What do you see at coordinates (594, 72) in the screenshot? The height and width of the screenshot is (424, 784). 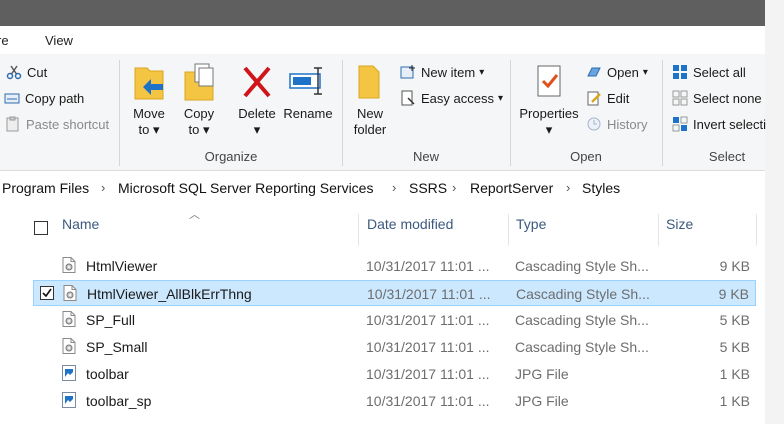 I see `open-icon` at bounding box center [594, 72].